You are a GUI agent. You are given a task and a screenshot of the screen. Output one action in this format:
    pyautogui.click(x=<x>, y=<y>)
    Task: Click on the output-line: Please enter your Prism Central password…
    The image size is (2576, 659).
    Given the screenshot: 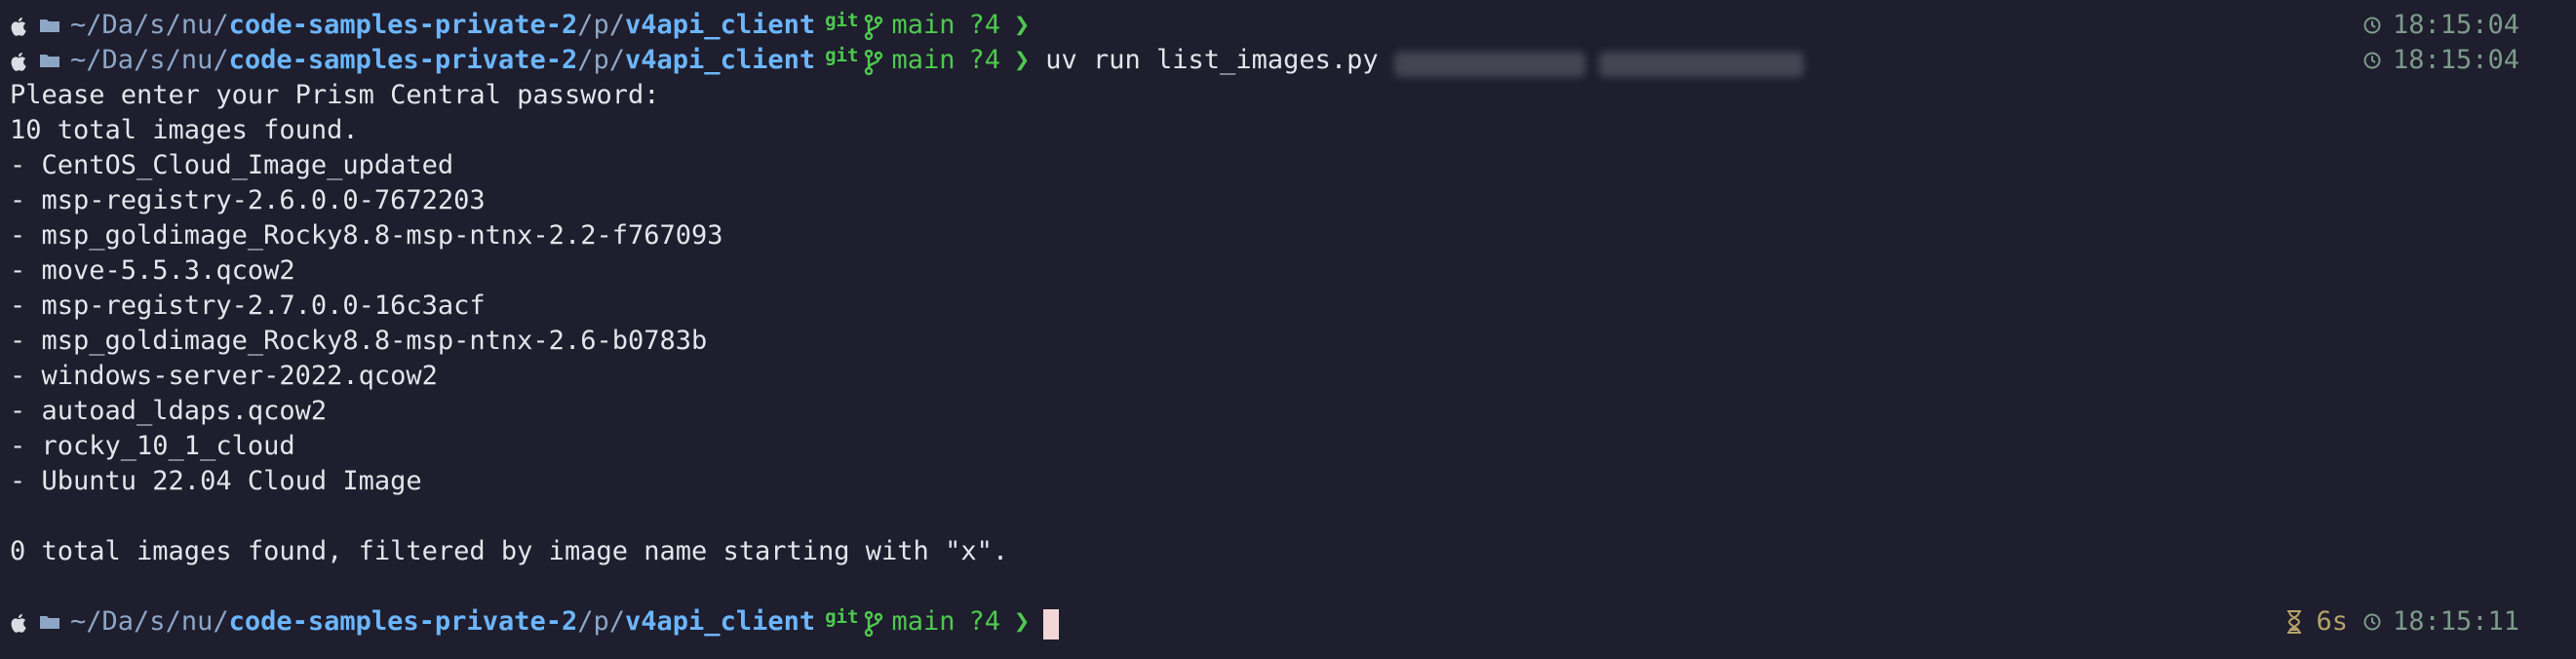 What is the action you would take?
    pyautogui.click(x=335, y=95)
    